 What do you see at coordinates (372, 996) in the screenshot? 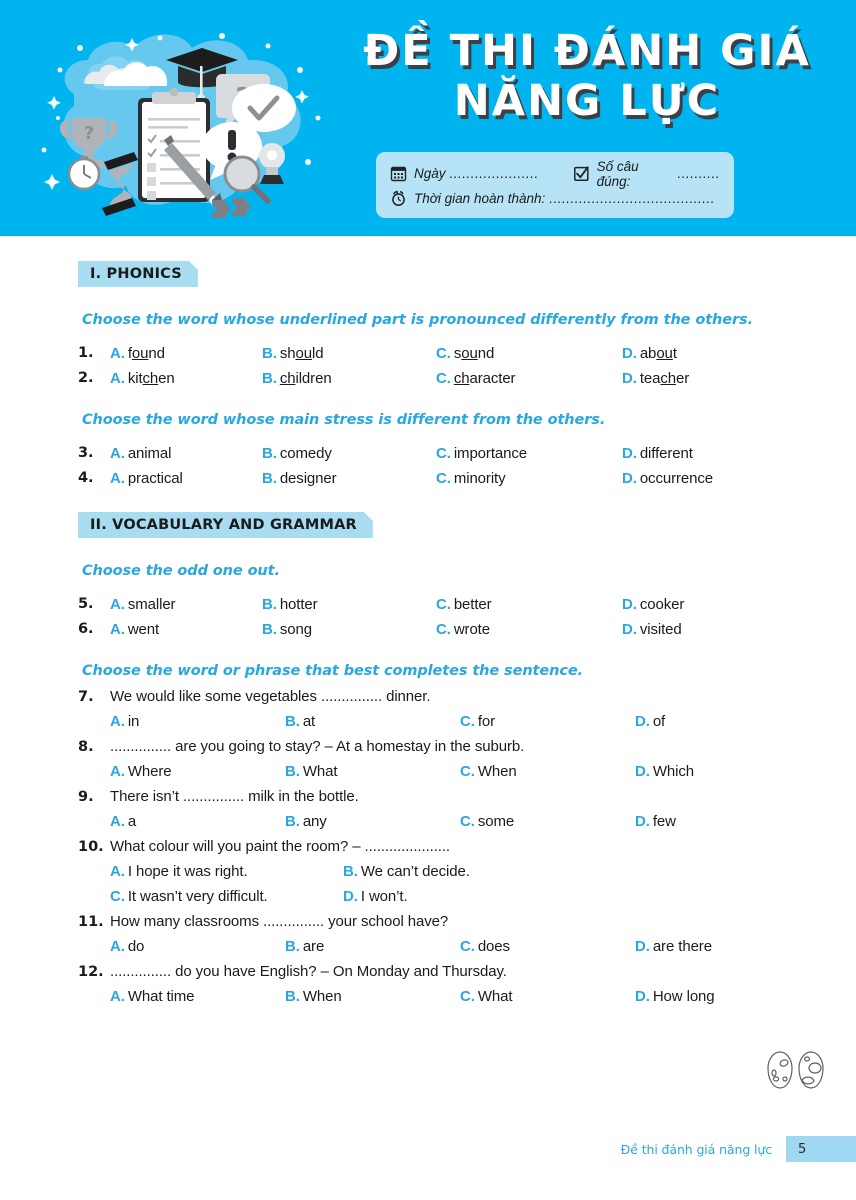
I see `option-12b: B. When` at bounding box center [372, 996].